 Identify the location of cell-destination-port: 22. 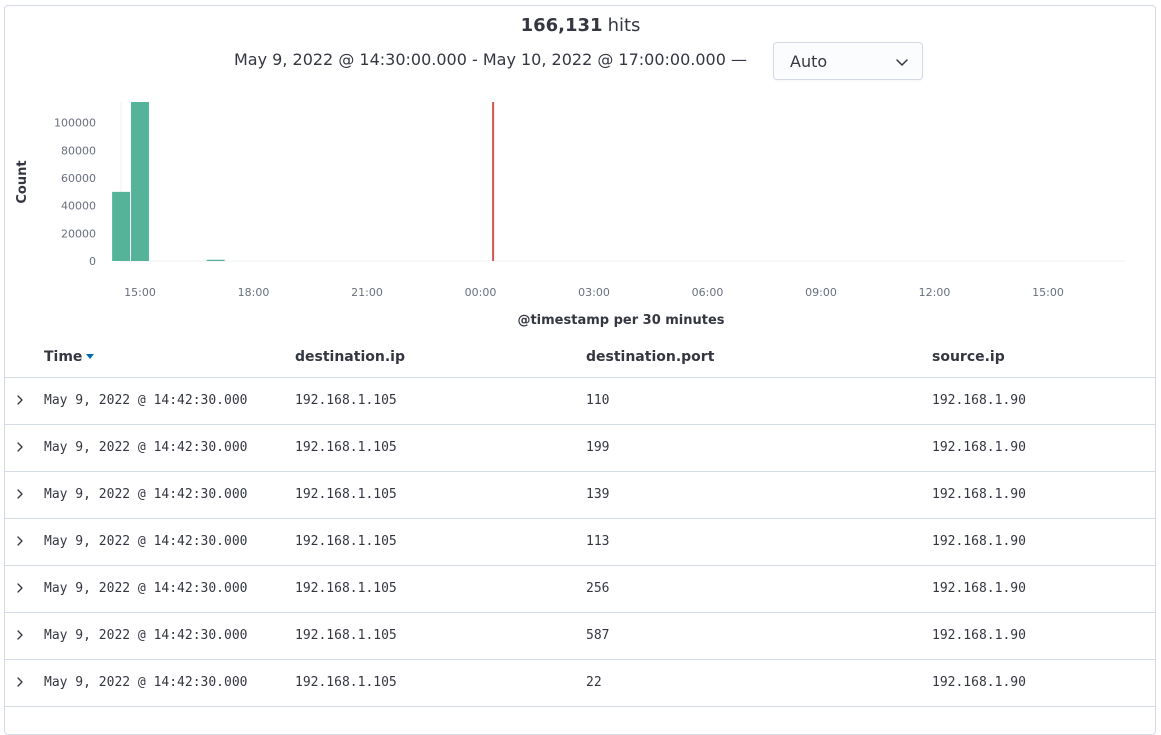
(594, 682).